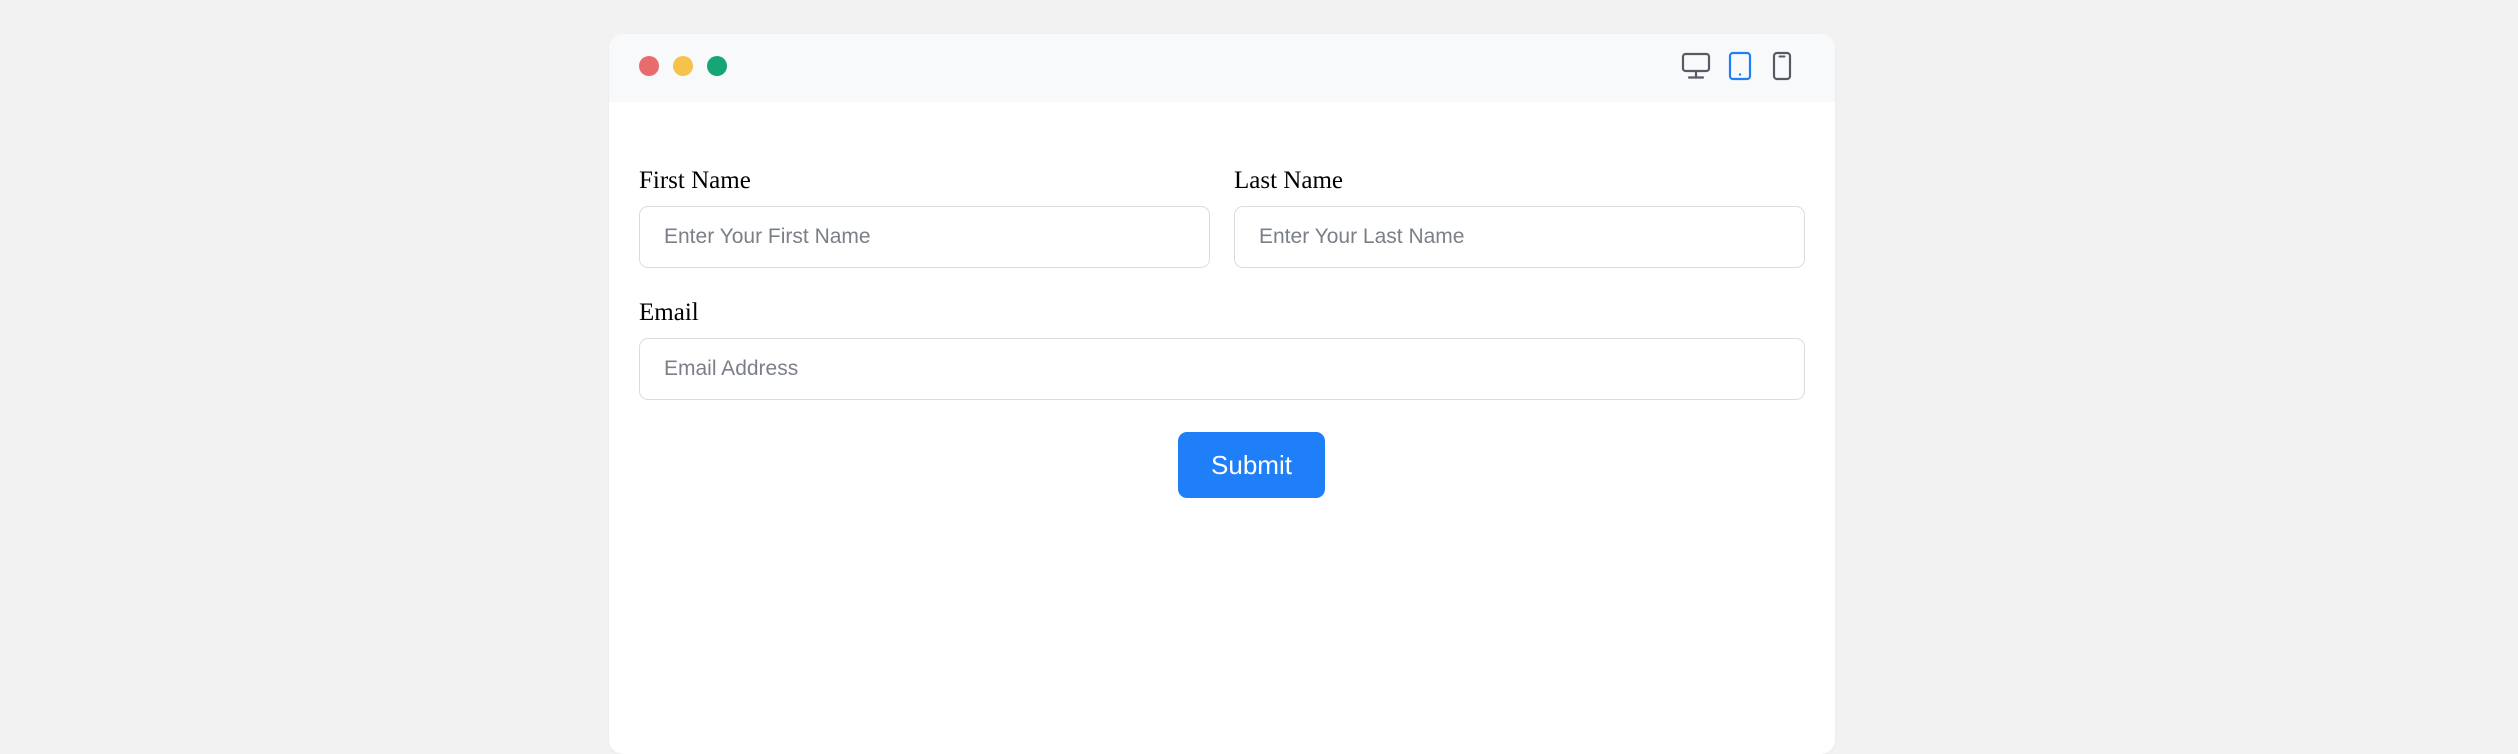 Image resolution: width=2518 pixels, height=754 pixels. I want to click on last-name-label: Last Name, so click(1288, 180).